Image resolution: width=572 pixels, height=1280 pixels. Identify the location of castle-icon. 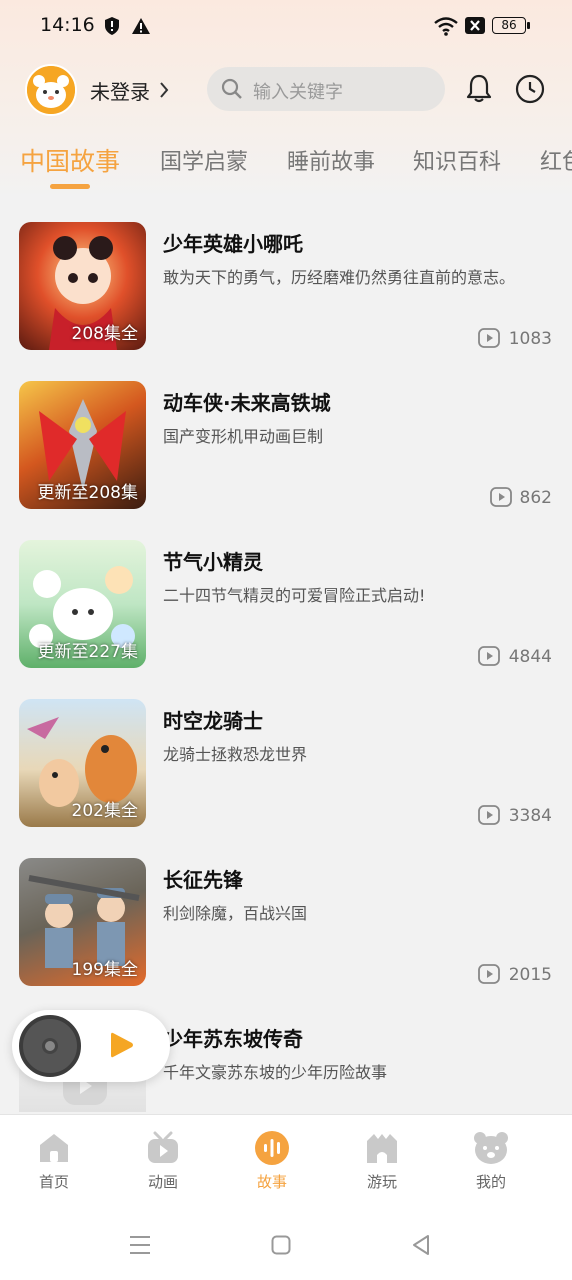
(382, 1148).